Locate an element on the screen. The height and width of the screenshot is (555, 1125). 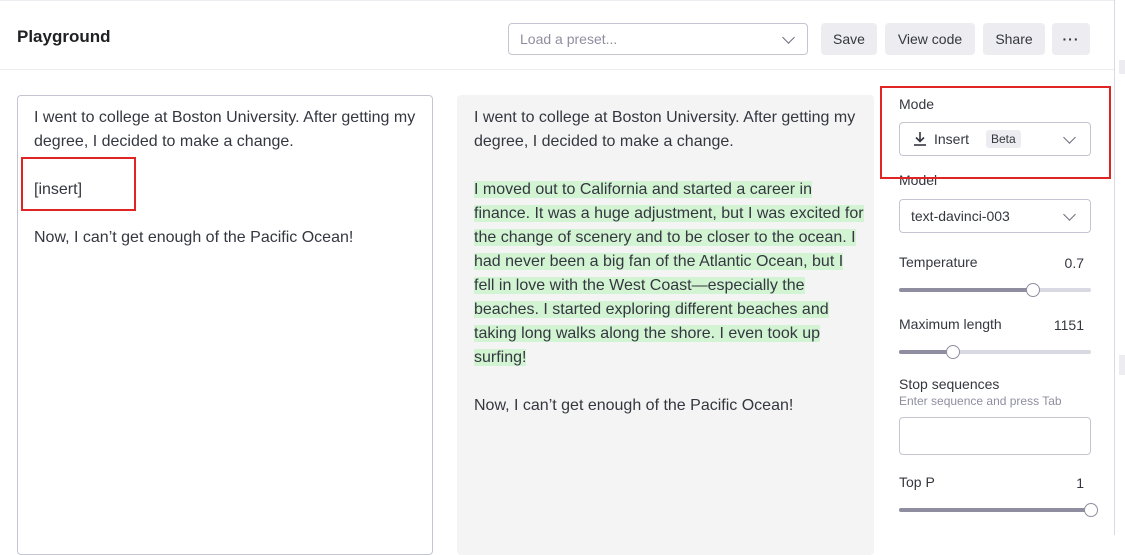
annotation-box-mode is located at coordinates (995, 132).